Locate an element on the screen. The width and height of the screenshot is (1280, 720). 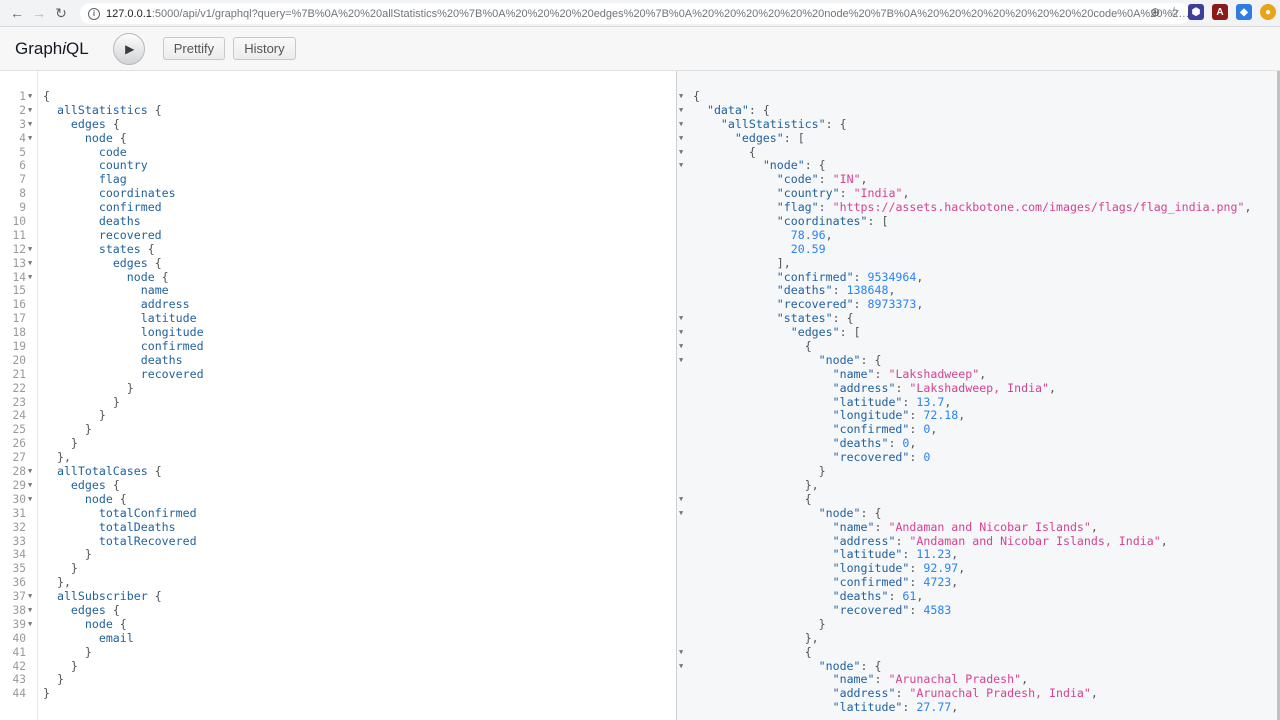
query-line-text: totalConfirmed is located at coordinates (120, 513).